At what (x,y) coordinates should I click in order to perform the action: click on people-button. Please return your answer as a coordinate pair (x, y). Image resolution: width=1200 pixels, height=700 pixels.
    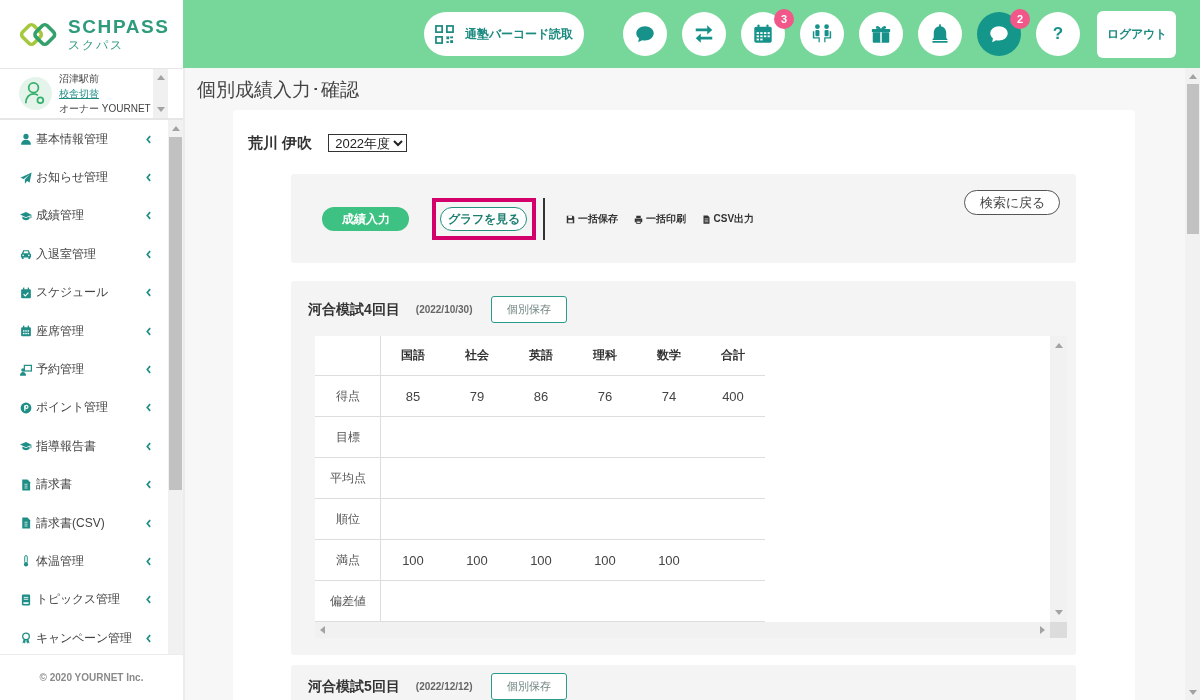
    Looking at the image, I should click on (822, 34).